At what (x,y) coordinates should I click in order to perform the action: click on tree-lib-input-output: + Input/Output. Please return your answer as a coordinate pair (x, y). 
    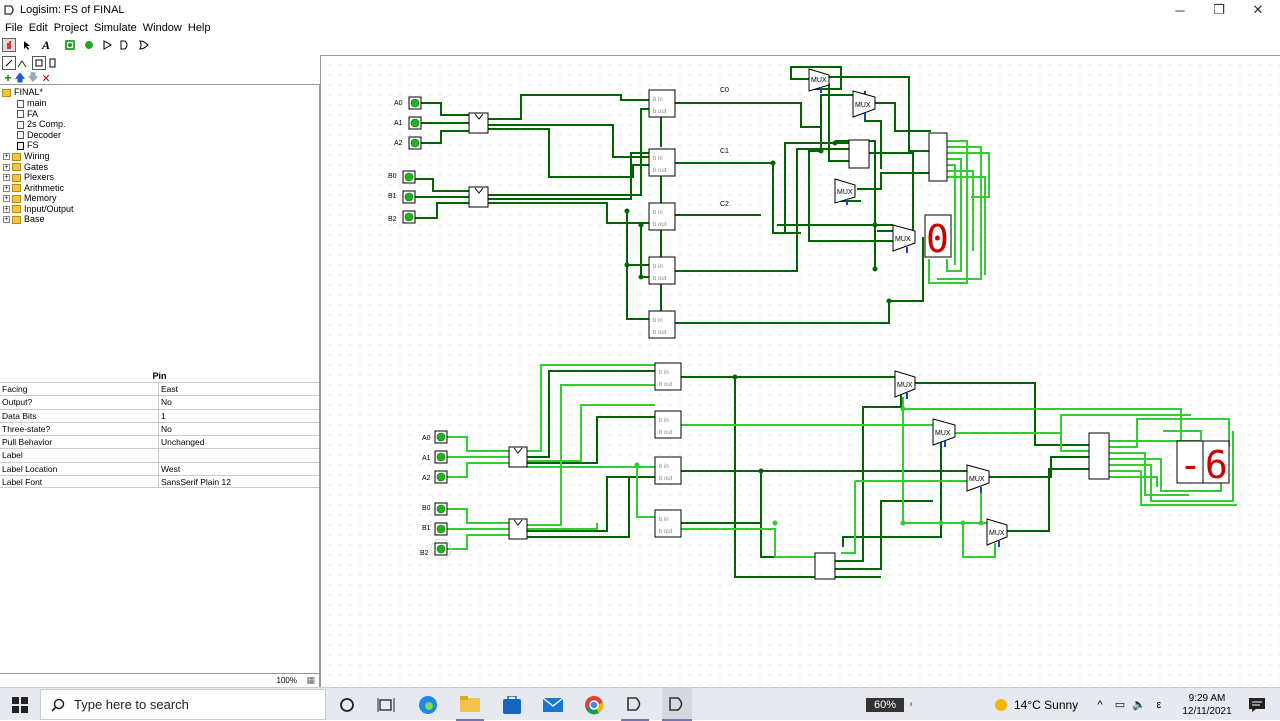
    Looking at the image, I should click on (38, 209).